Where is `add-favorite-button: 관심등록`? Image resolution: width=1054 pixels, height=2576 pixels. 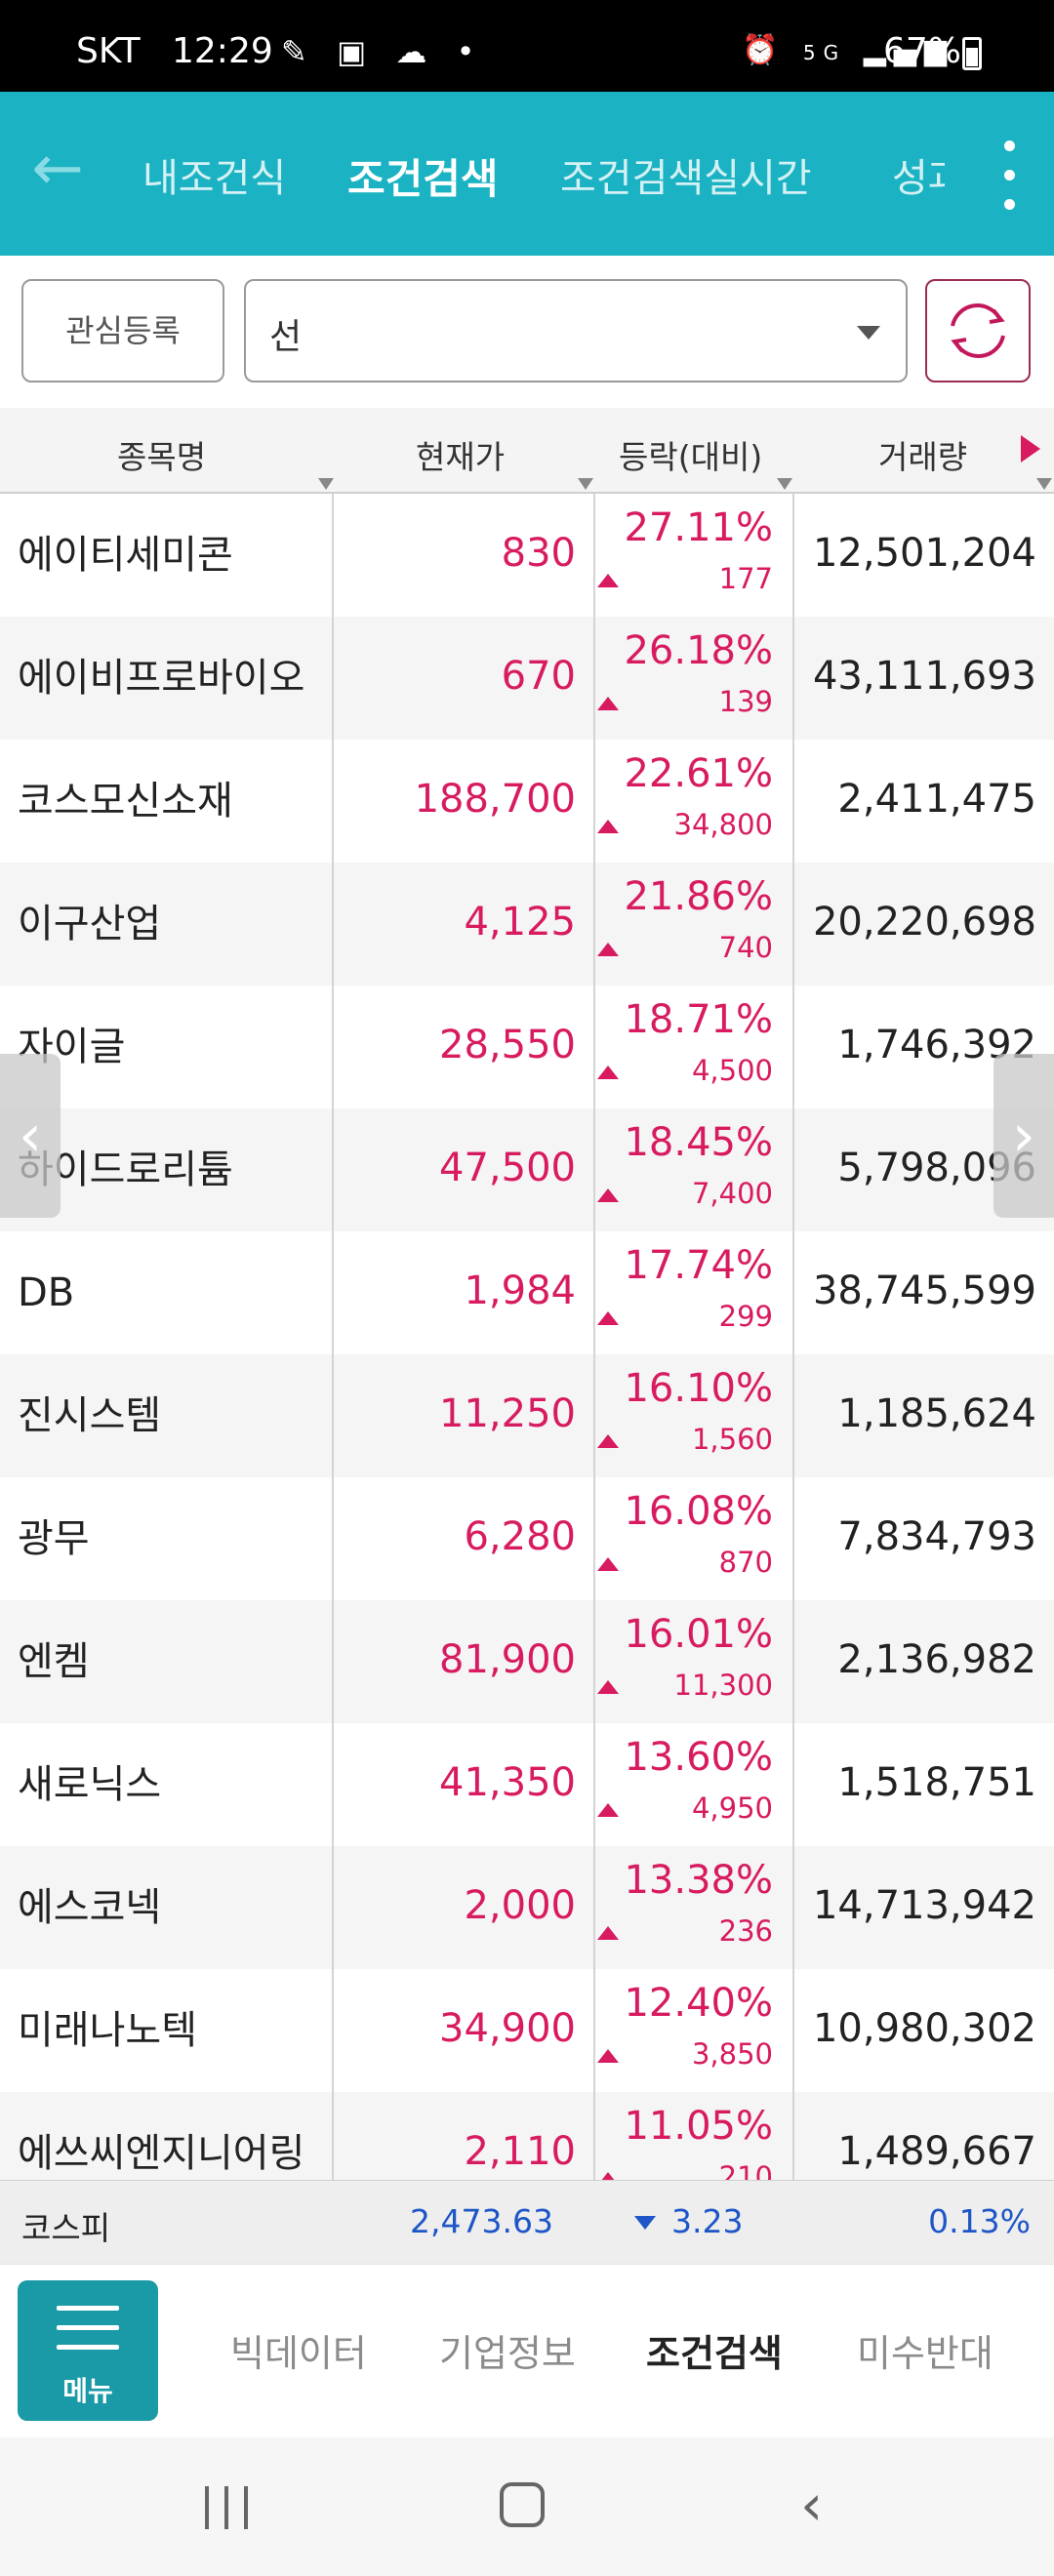 add-favorite-button: 관심등록 is located at coordinates (122, 330).